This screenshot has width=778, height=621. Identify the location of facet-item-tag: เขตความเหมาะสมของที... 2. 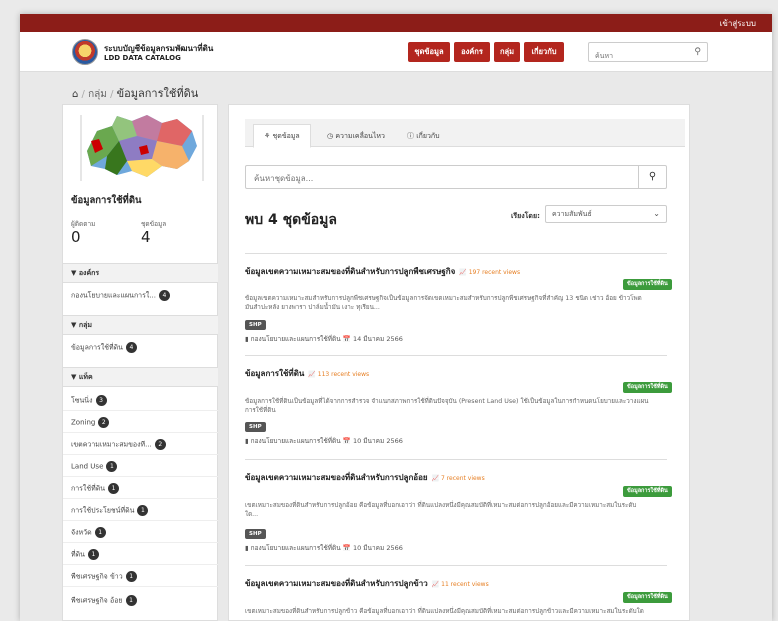
(118, 445).